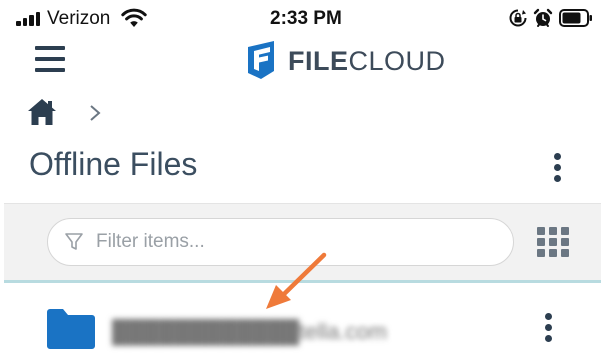 This screenshot has width=601, height=360. Describe the element at coordinates (306, 18) in the screenshot. I see `status-time: 2:33 PM` at that location.